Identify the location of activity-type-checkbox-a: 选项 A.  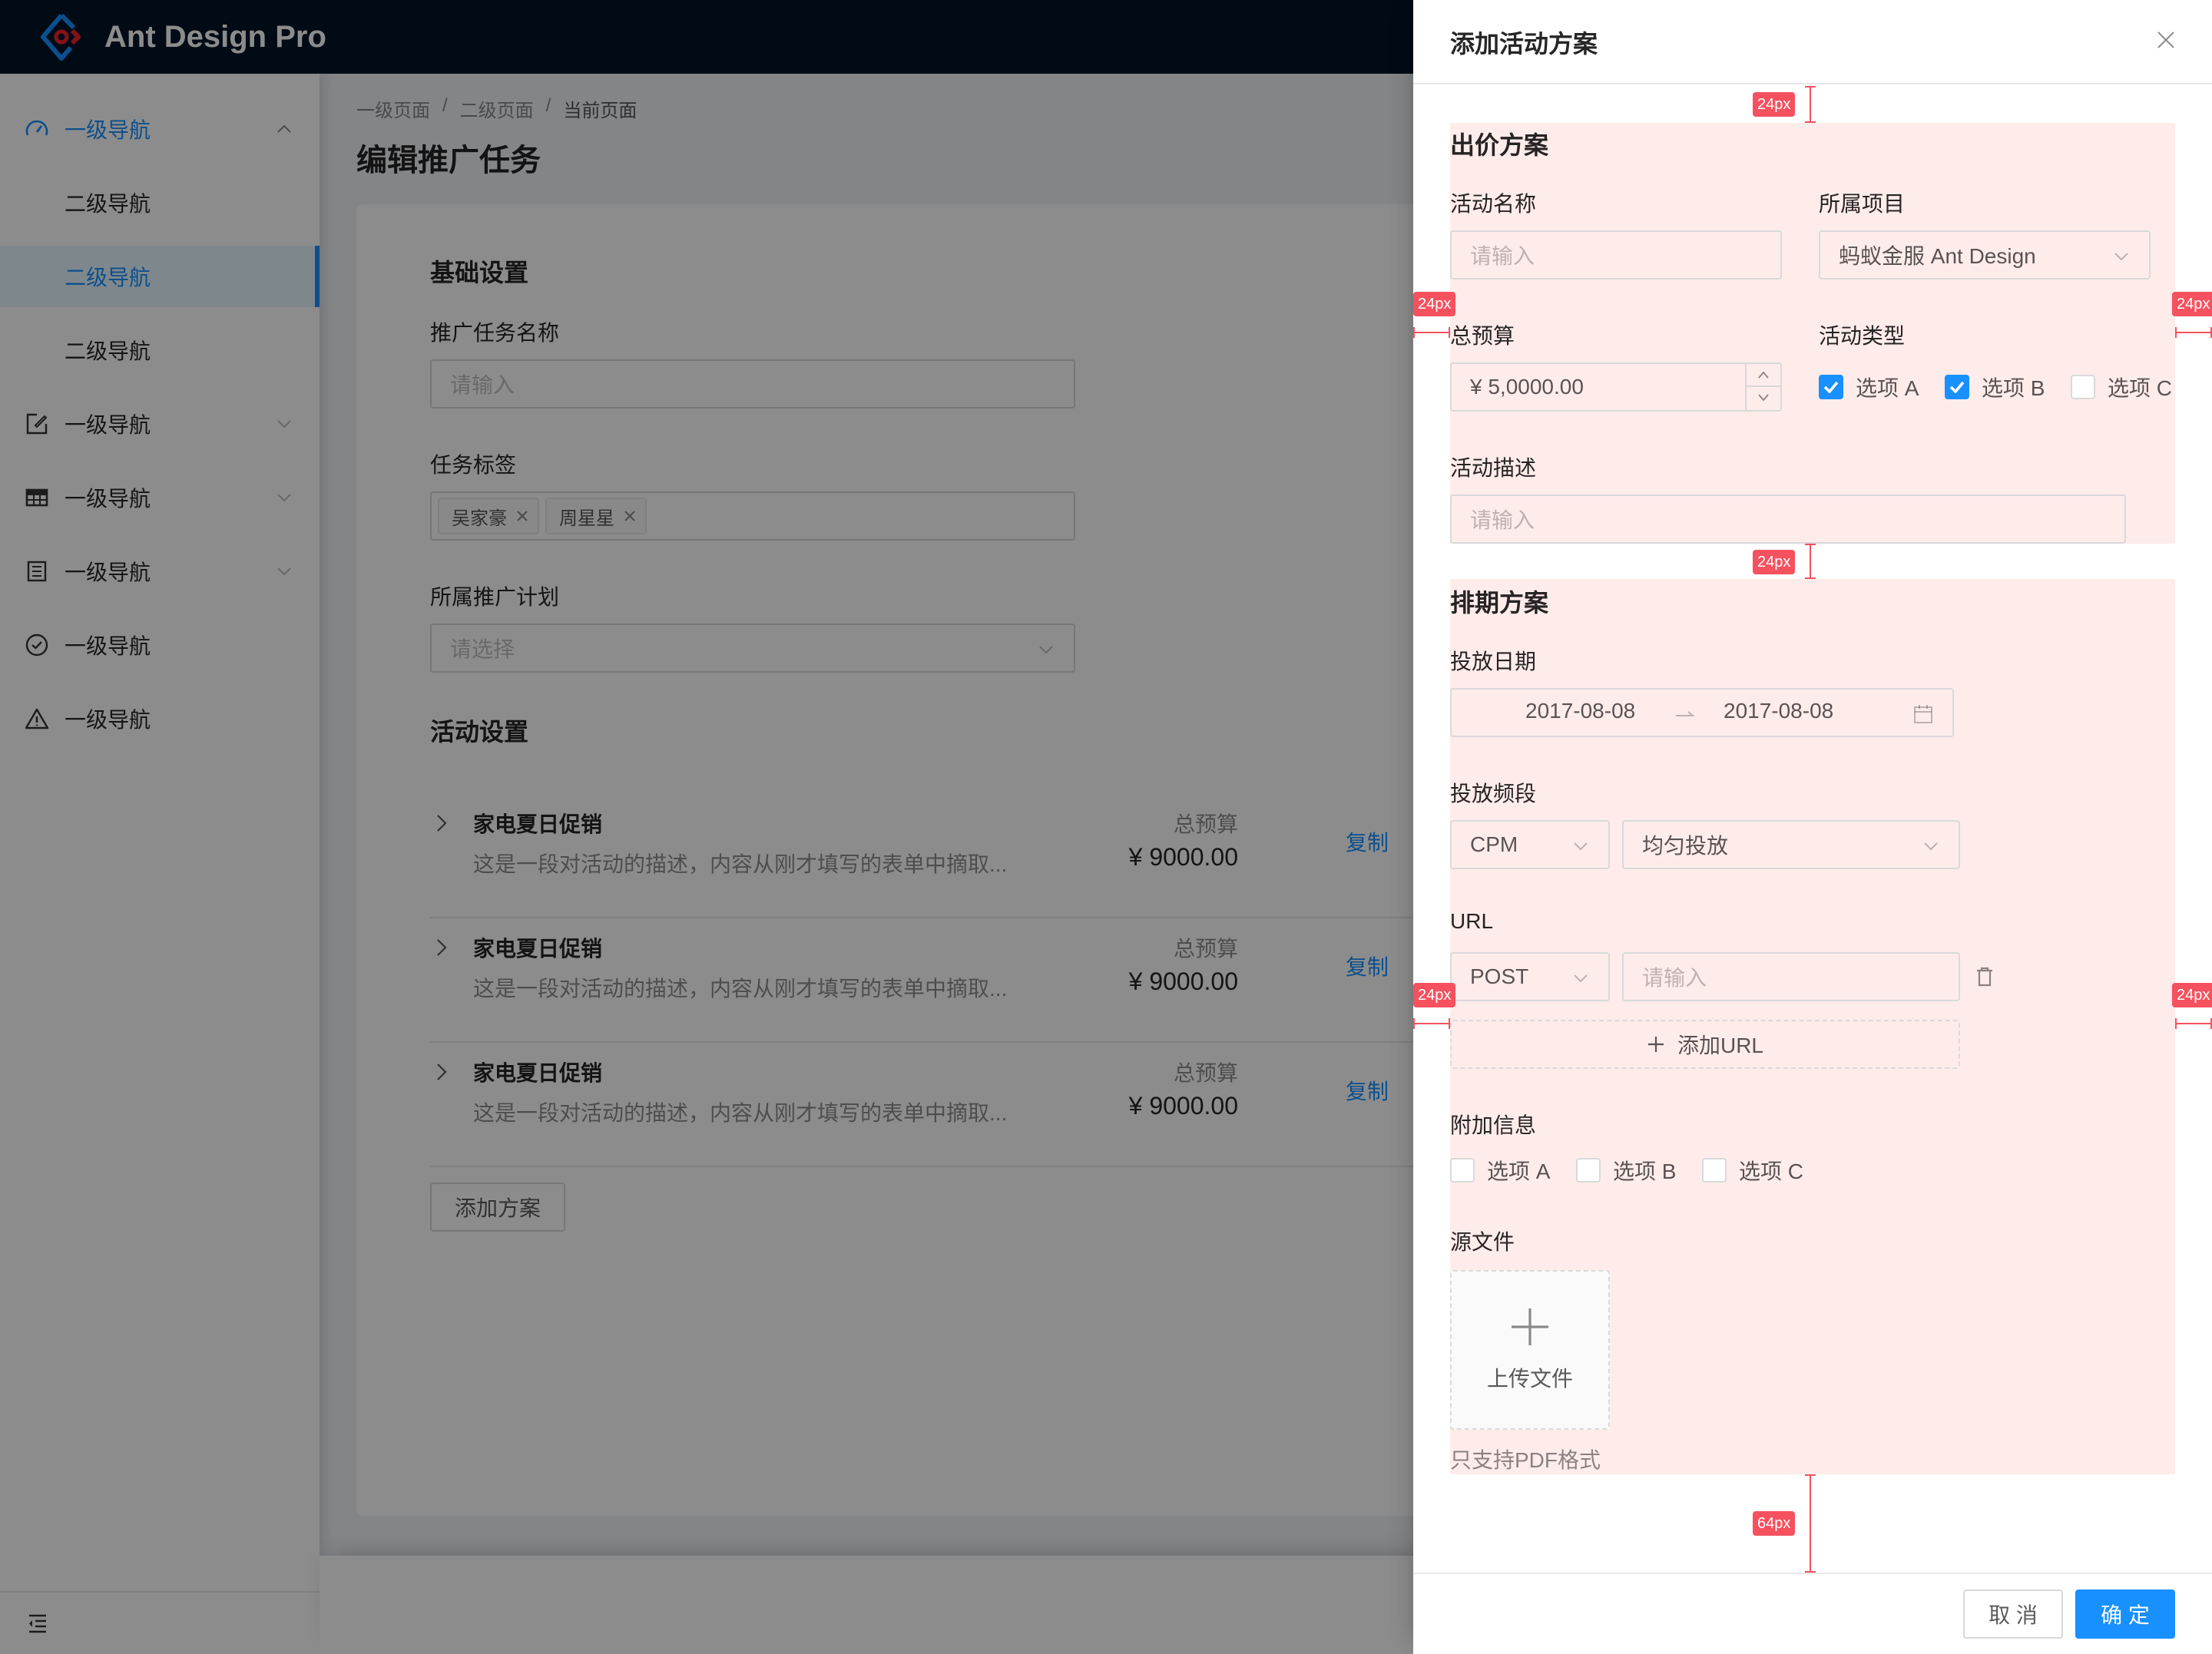
(1869, 387).